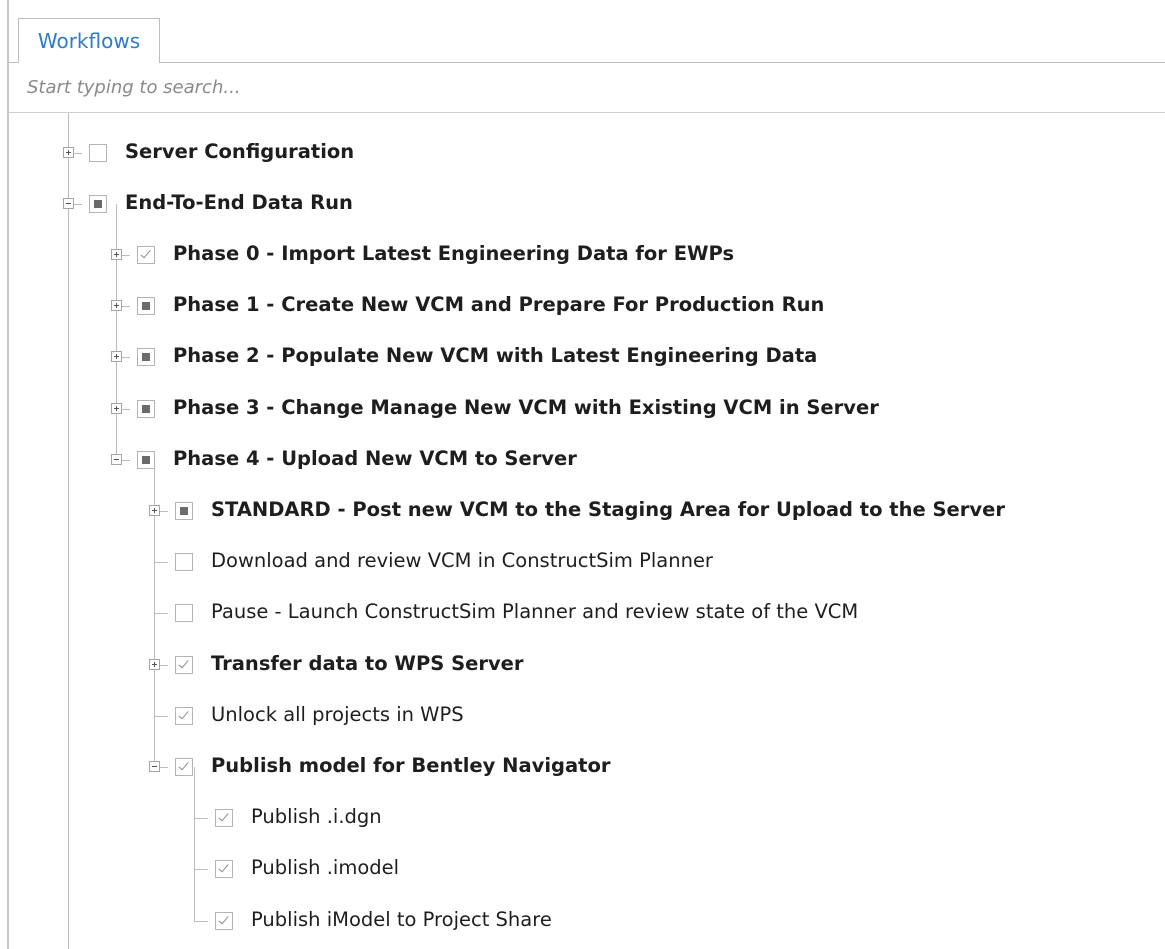 Image resolution: width=1165 pixels, height=949 pixels. I want to click on tree-node-label: Publish model for Bentley Navigator, so click(411, 765).